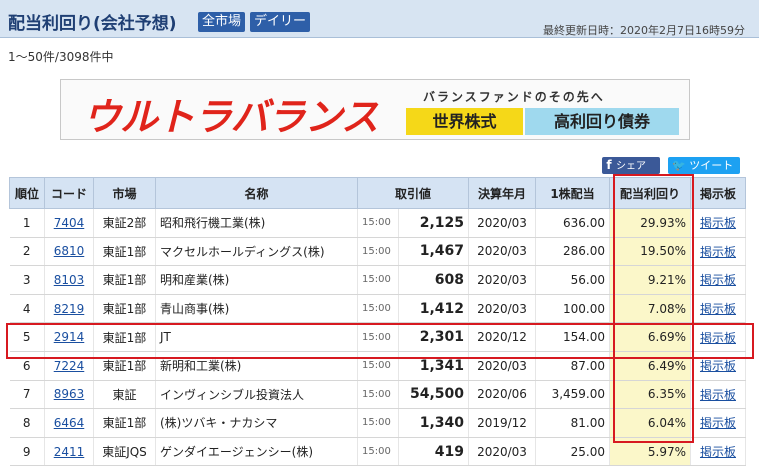 The image size is (759, 473). What do you see at coordinates (433, 252) in the screenshot?
I see `price-cell: 1,467` at bounding box center [433, 252].